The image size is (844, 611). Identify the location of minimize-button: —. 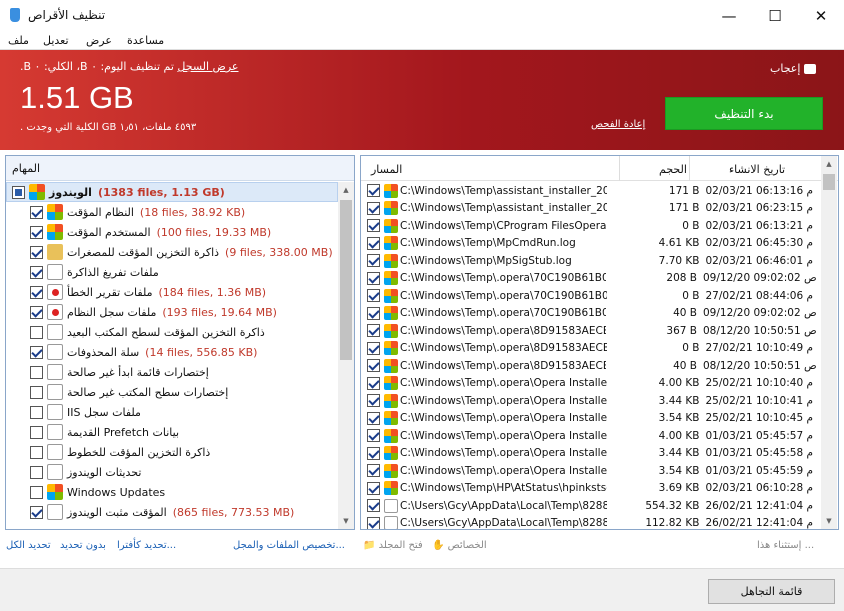
(729, 15).